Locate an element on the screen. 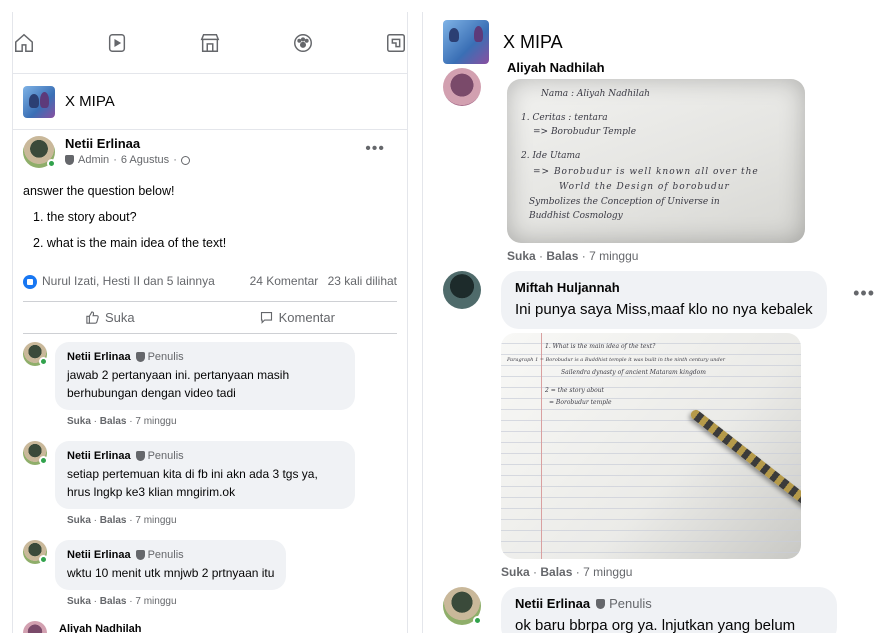 The width and height of the screenshot is (895, 633). post-counts: 24 Komentar 23 kali dilihat is located at coordinates (320, 281).